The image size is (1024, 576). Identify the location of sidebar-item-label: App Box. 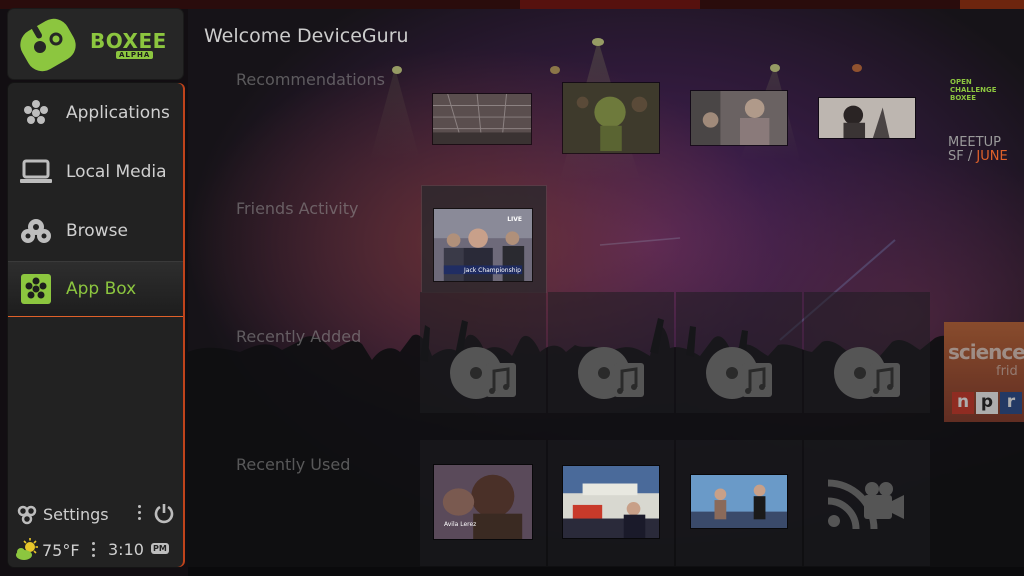
(101, 289).